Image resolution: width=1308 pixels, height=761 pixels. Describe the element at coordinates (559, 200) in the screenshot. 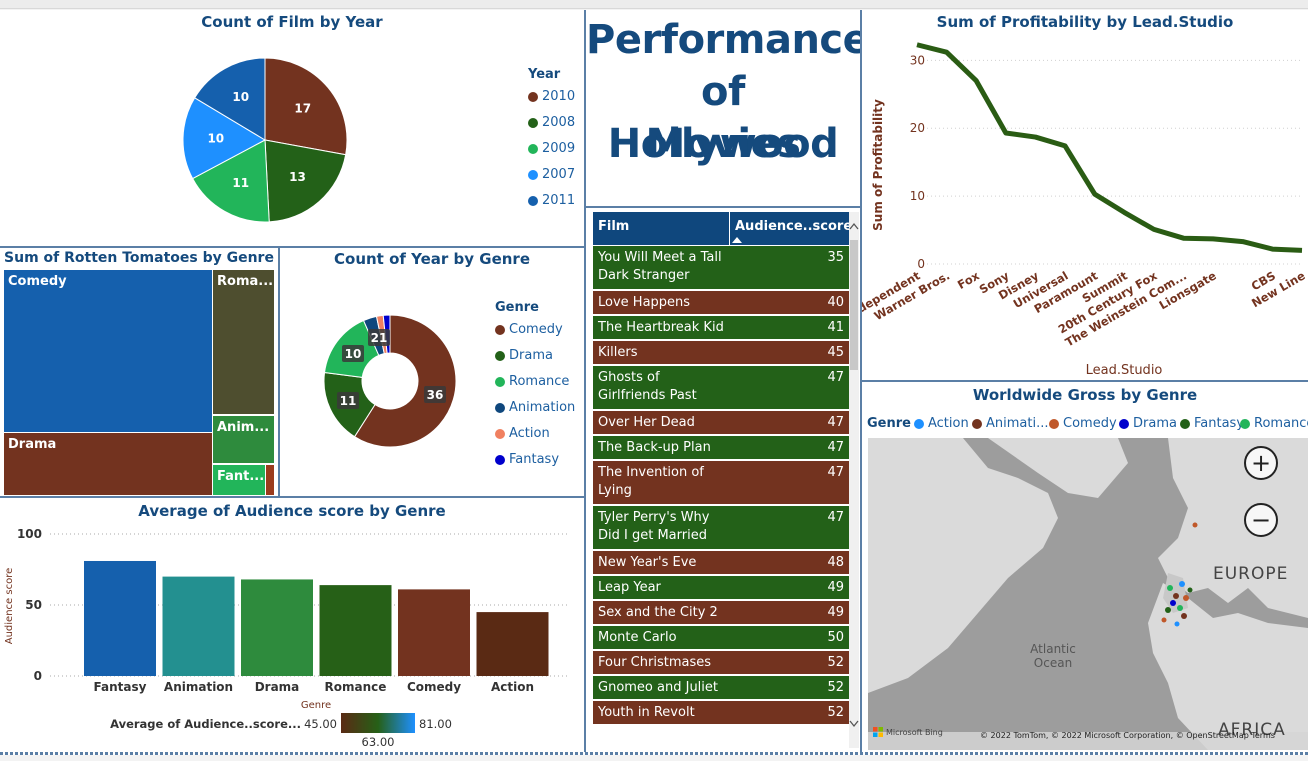

I see `legend-label: 2011` at that location.